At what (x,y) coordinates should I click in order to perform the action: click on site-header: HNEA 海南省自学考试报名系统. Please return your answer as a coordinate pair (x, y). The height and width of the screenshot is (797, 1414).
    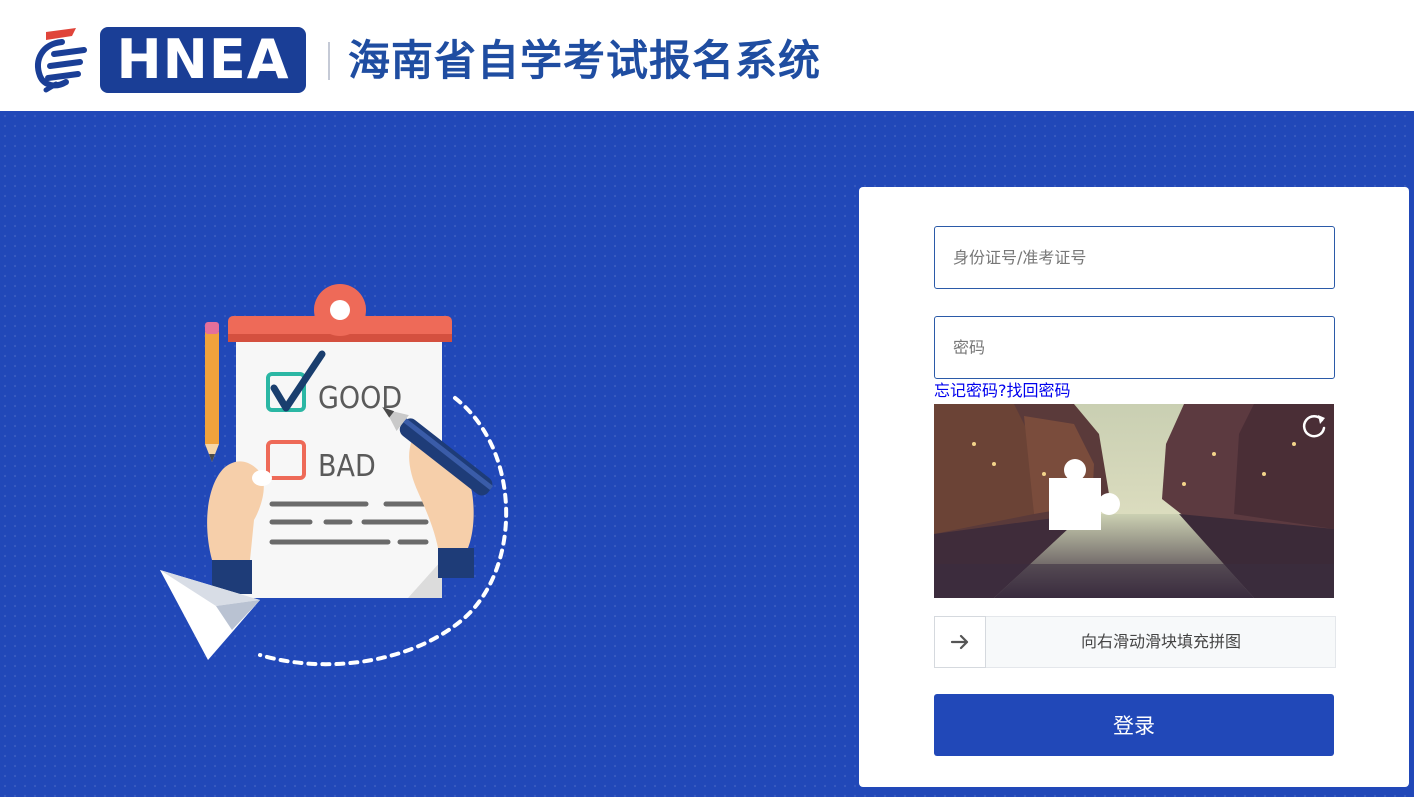
    Looking at the image, I should click on (707, 55).